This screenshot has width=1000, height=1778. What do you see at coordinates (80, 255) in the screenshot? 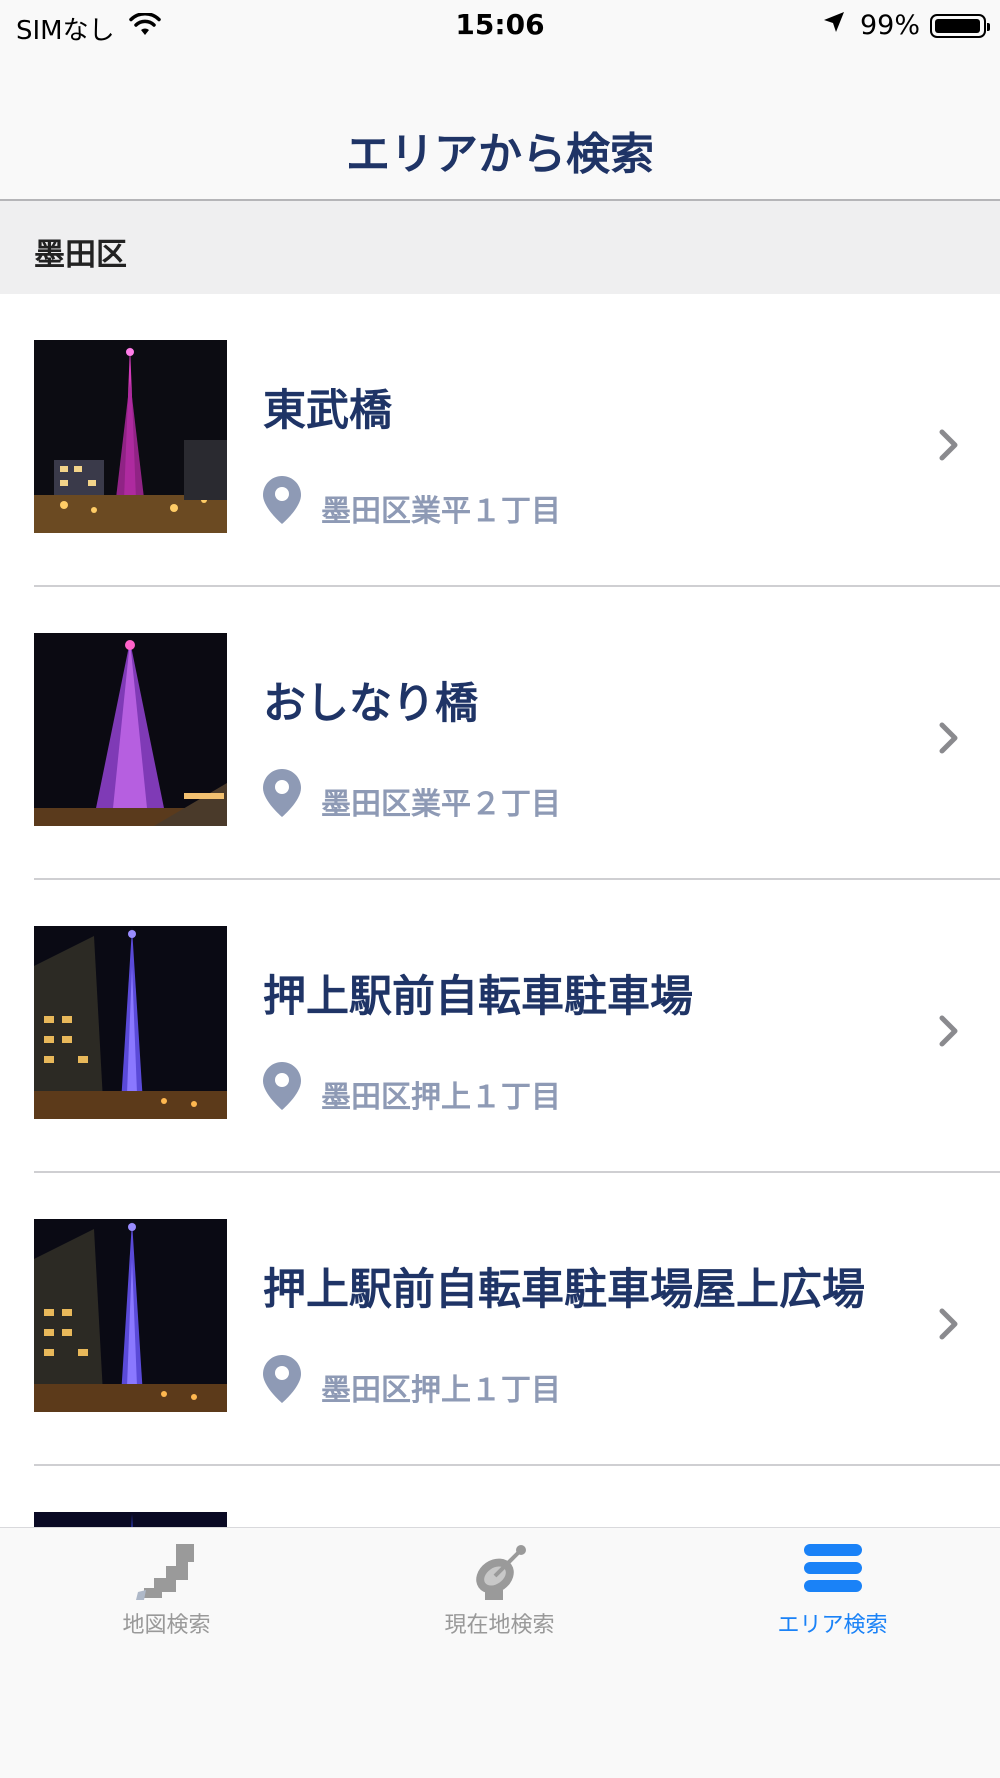
I see `section-title: 墨田区` at bounding box center [80, 255].